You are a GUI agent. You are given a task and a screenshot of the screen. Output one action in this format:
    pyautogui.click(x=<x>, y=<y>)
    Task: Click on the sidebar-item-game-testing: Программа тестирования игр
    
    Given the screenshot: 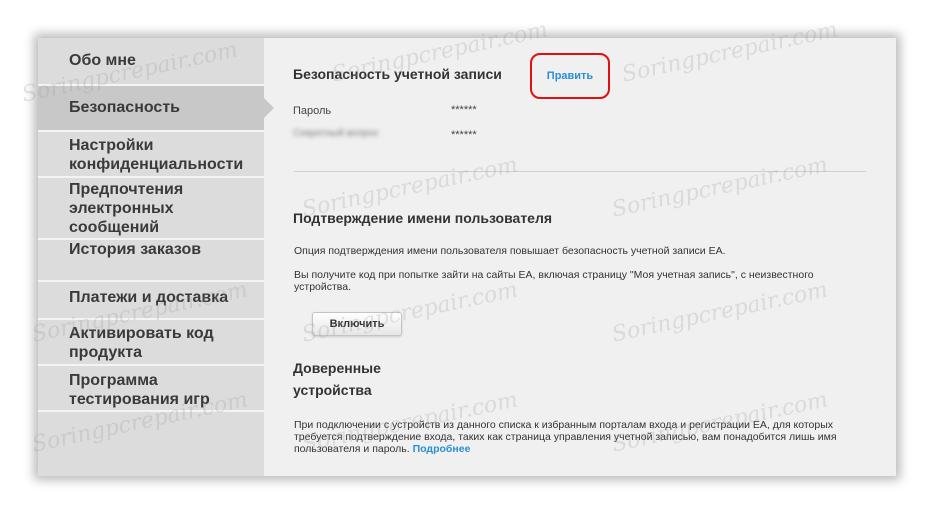 What is the action you would take?
    pyautogui.click(x=151, y=389)
    